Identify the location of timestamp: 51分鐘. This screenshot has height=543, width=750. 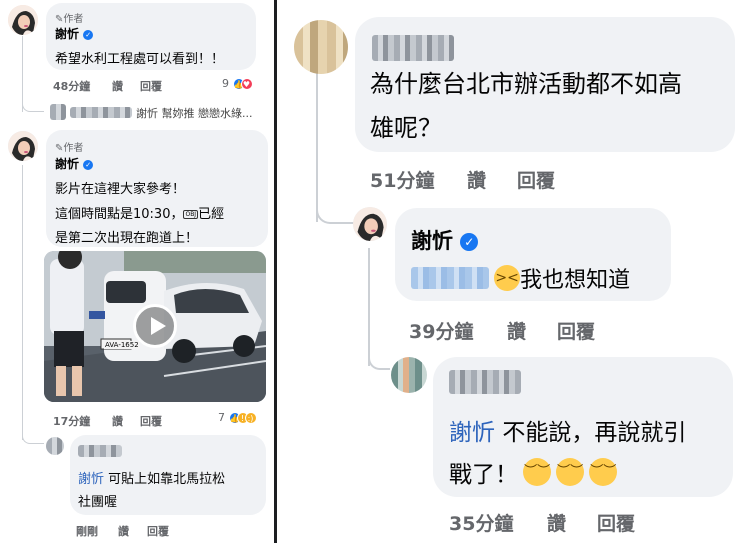
(402, 179).